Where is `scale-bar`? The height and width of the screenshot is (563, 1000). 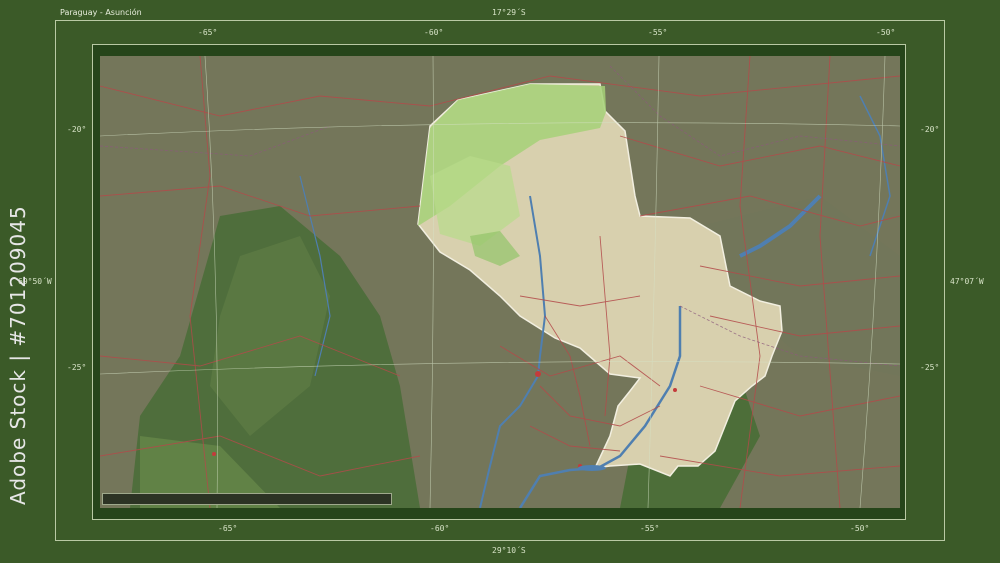
scale-bar is located at coordinates (247, 499).